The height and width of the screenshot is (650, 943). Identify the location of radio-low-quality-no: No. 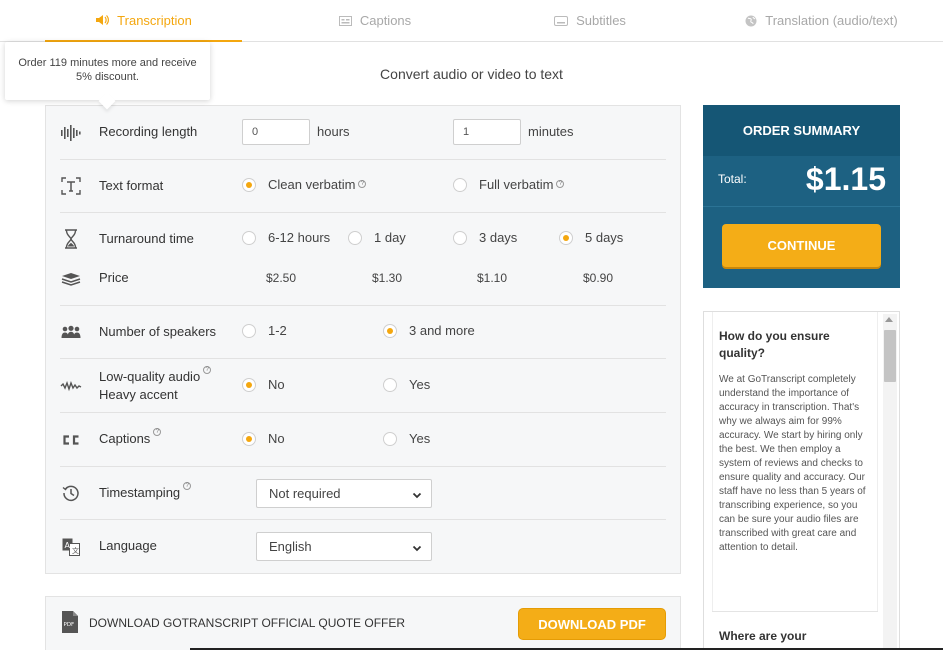
(263, 384).